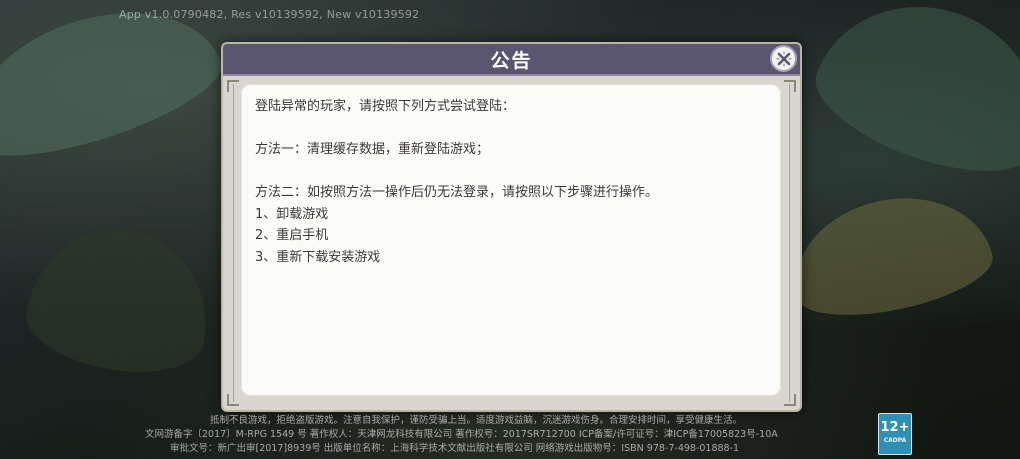 Image resolution: width=1020 pixels, height=459 pixels. What do you see at coordinates (292, 235) in the screenshot?
I see `announcement-line: 2、重启手机` at bounding box center [292, 235].